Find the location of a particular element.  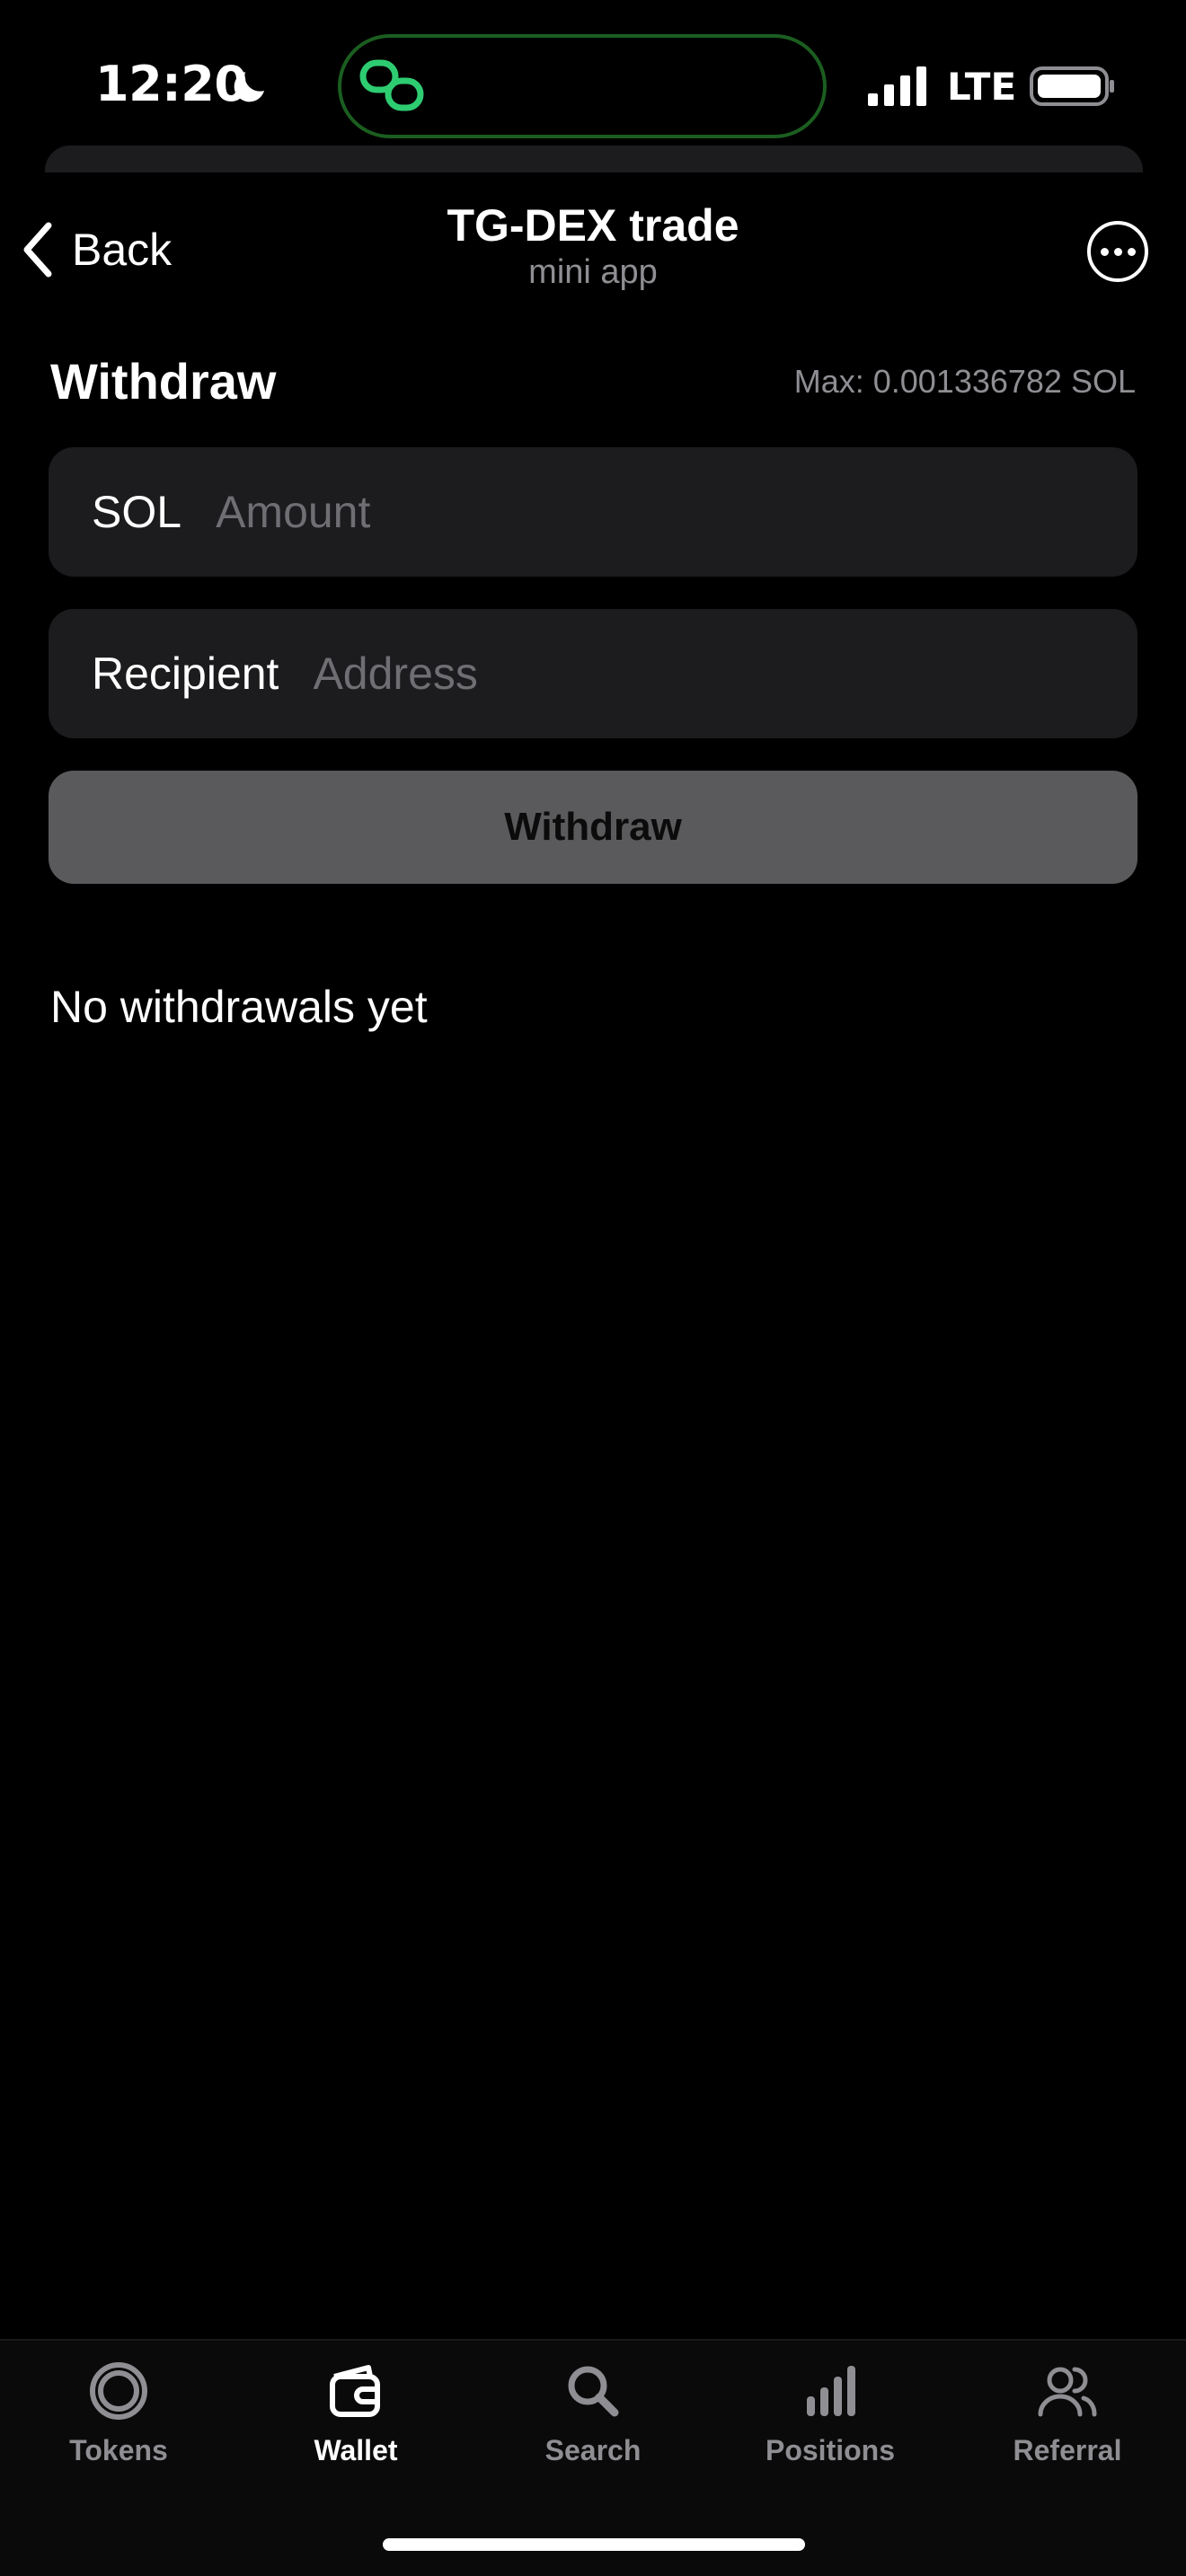

withdraw-button: Withdraw is located at coordinates (593, 827).